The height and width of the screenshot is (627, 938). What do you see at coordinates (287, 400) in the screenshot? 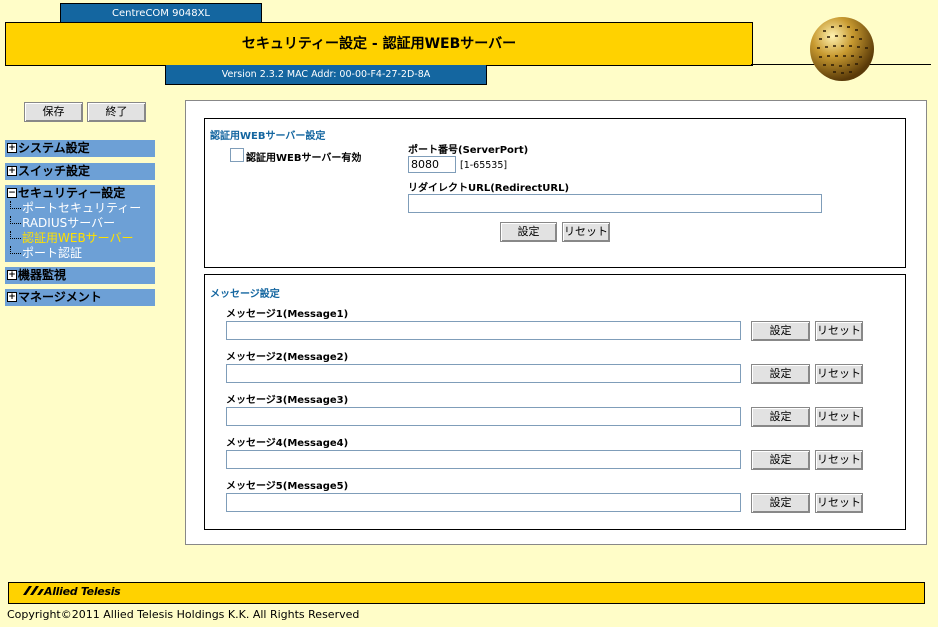
I see `message-label: メッセージ3(Message3)` at bounding box center [287, 400].